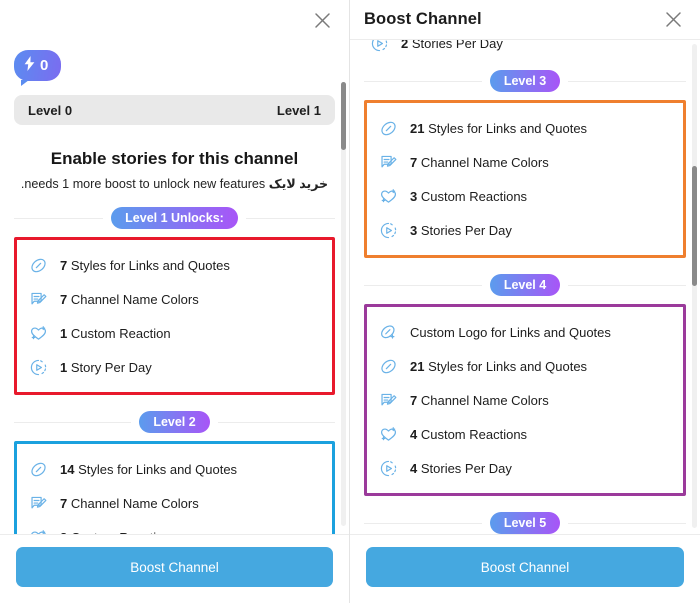 The height and width of the screenshot is (603, 700). What do you see at coordinates (38, 68) in the screenshot?
I see `boost-count-badge: 0` at bounding box center [38, 68].